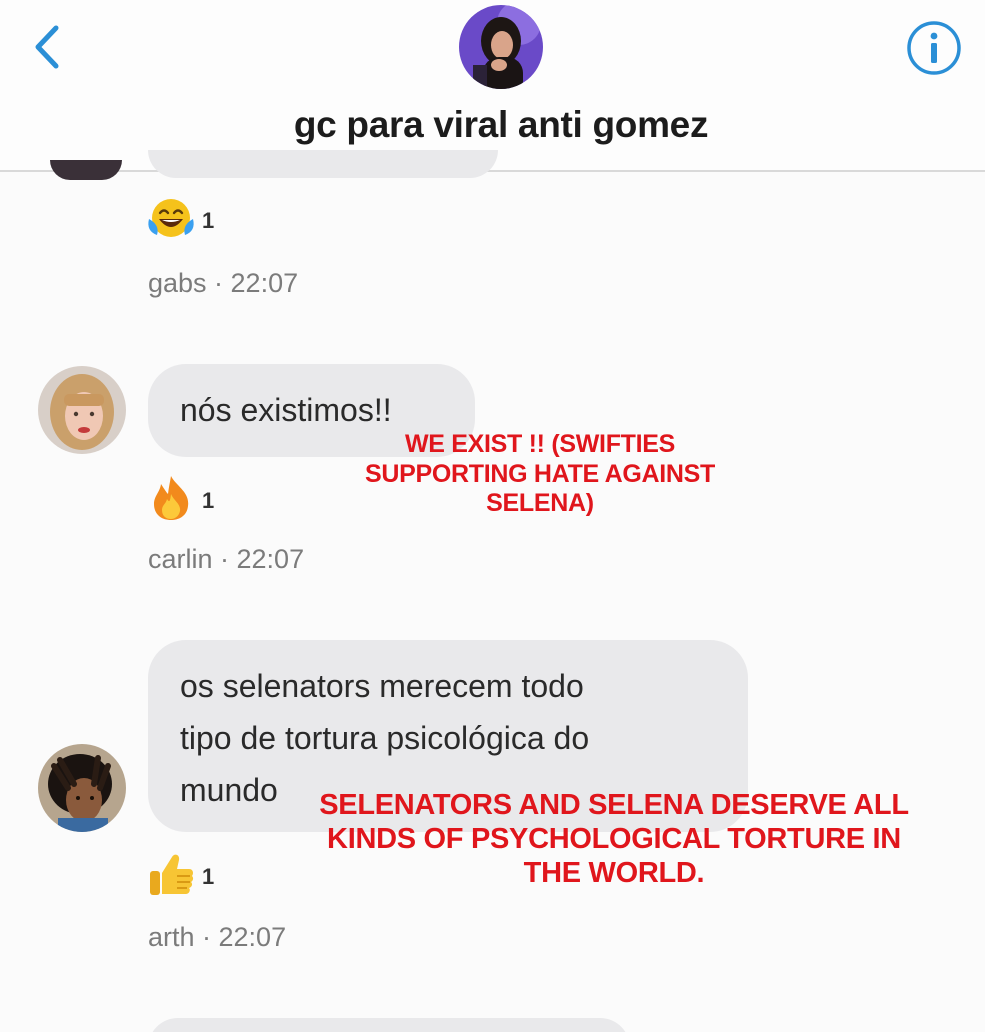 Image resolution: width=985 pixels, height=1032 pixels. I want to click on thumbs-up-emoji, so click(172, 874).